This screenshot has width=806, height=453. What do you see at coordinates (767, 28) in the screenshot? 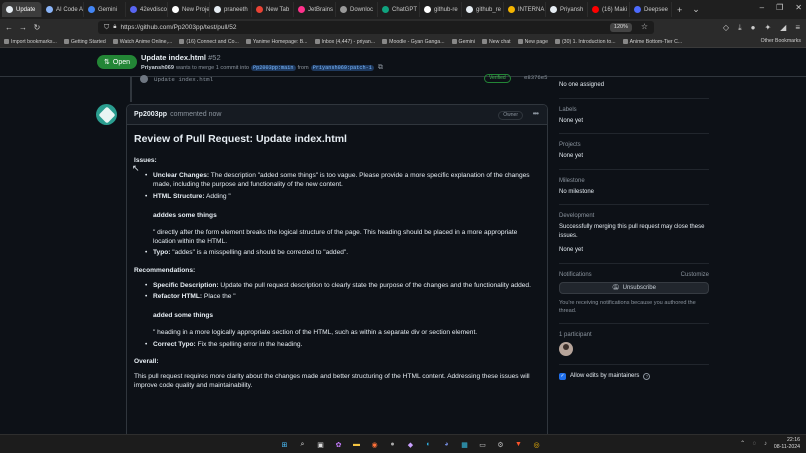
I see `extension-icon: ✦` at bounding box center [767, 28].